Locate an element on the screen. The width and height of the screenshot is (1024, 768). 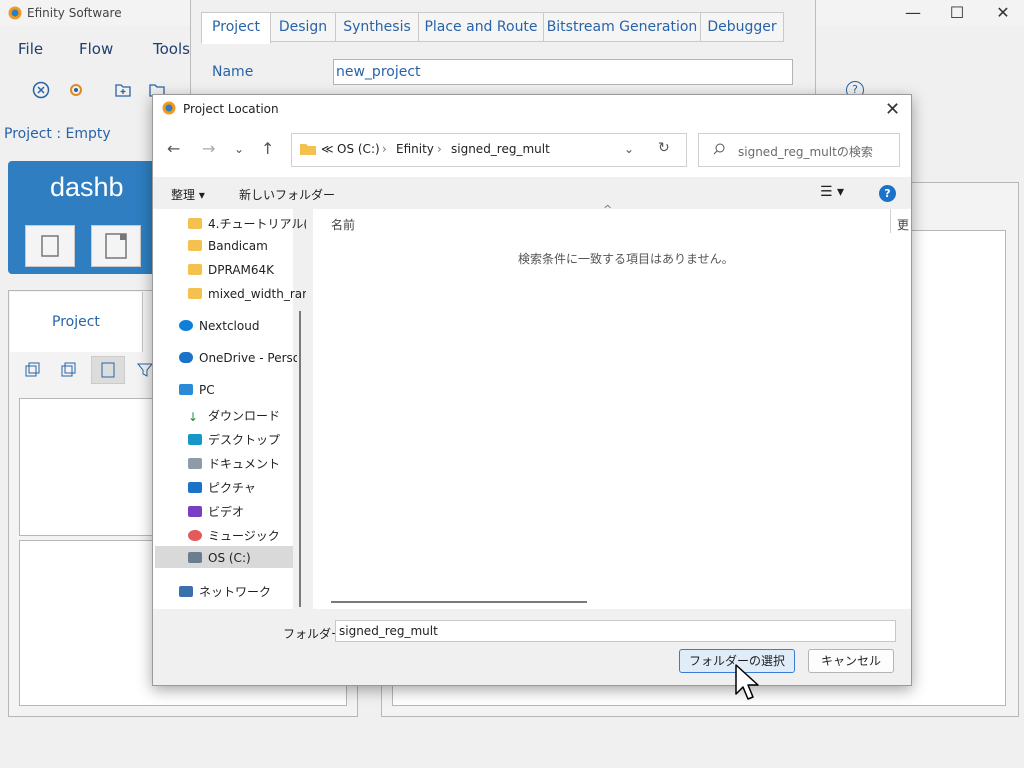
picture-icon is located at coordinates (195, 487).